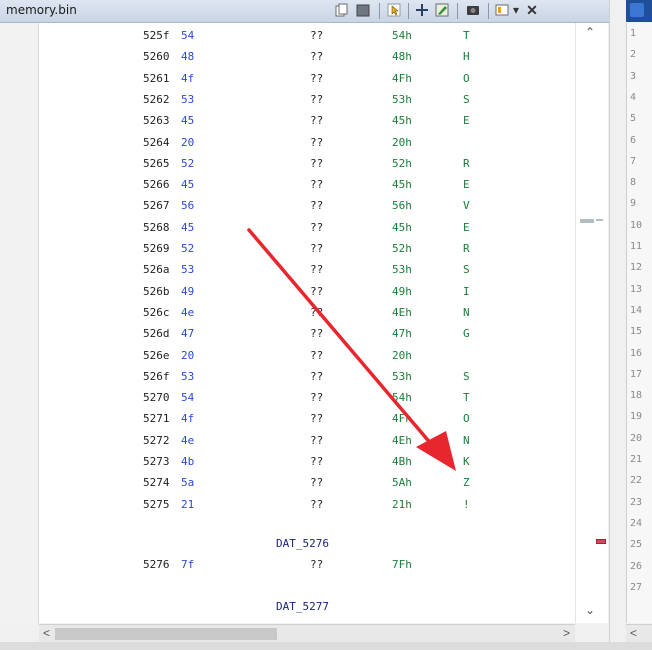 This screenshot has width=652, height=650. I want to click on listing-row: 5271 4f?? 4Fh O, so click(307, 418).